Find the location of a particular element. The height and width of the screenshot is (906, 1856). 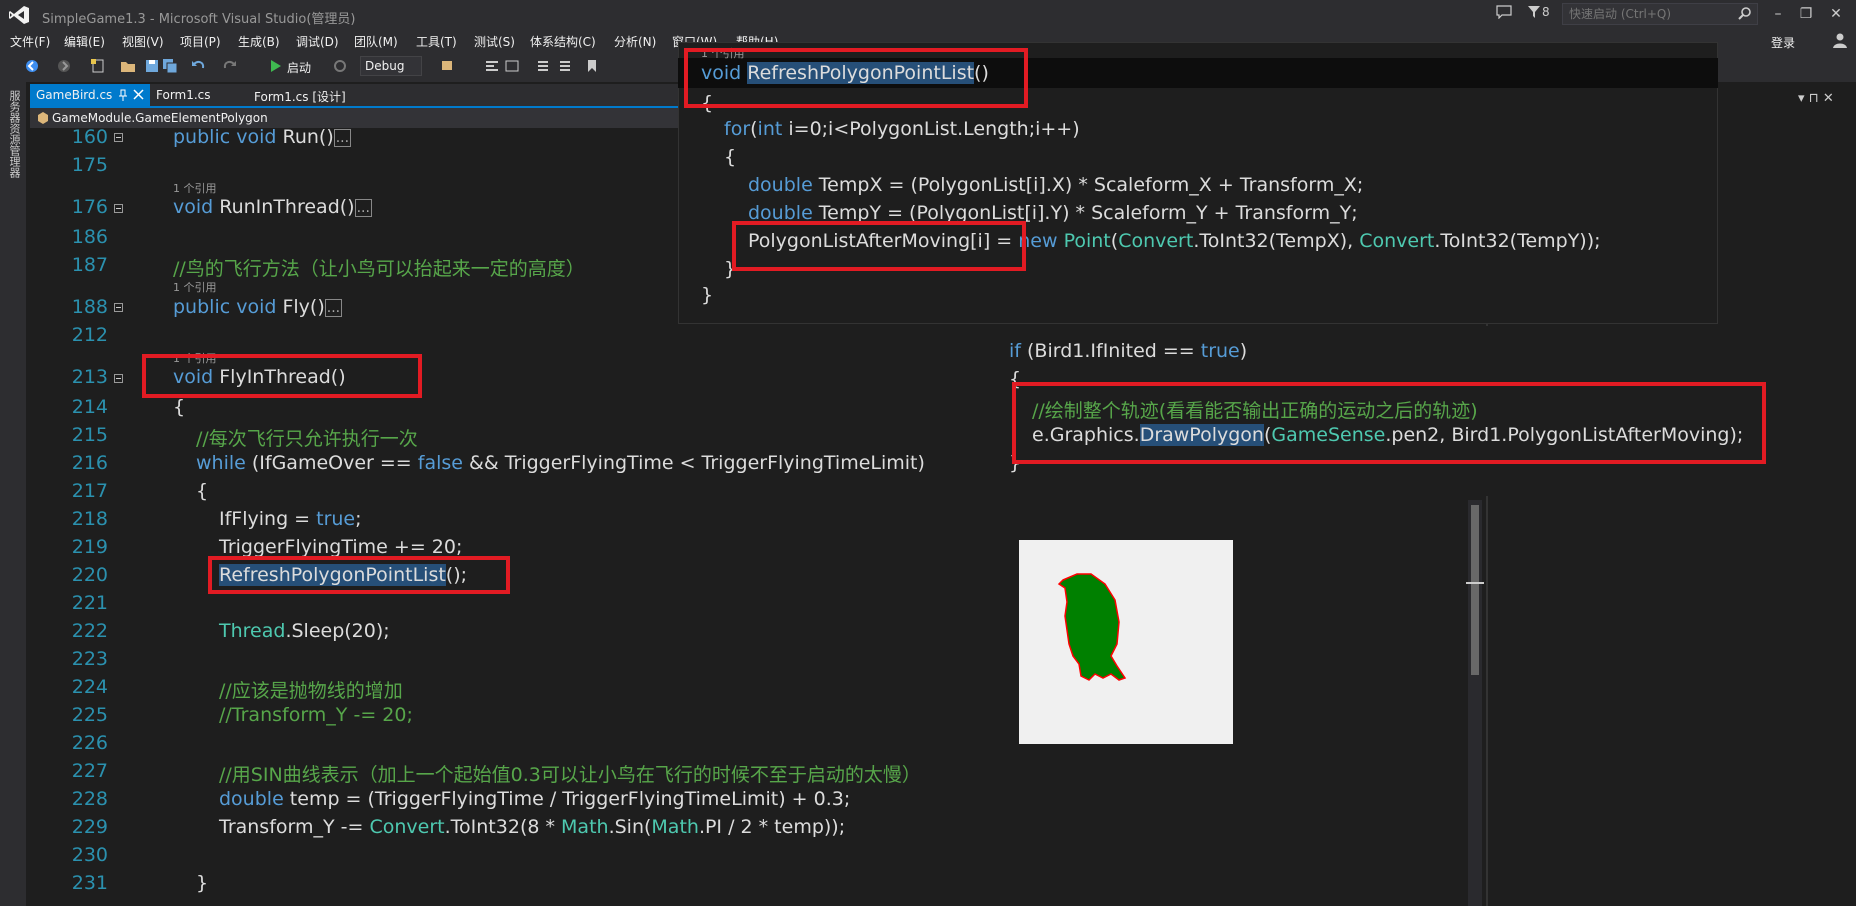

line-number: 186 is located at coordinates (89, 237).